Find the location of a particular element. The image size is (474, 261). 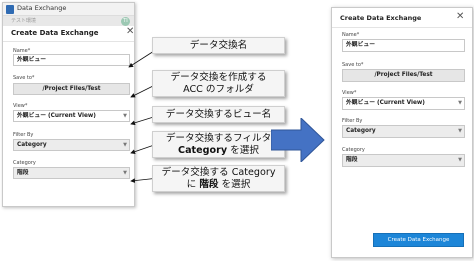

callout-text: データ交換名 is located at coordinates (218, 45).